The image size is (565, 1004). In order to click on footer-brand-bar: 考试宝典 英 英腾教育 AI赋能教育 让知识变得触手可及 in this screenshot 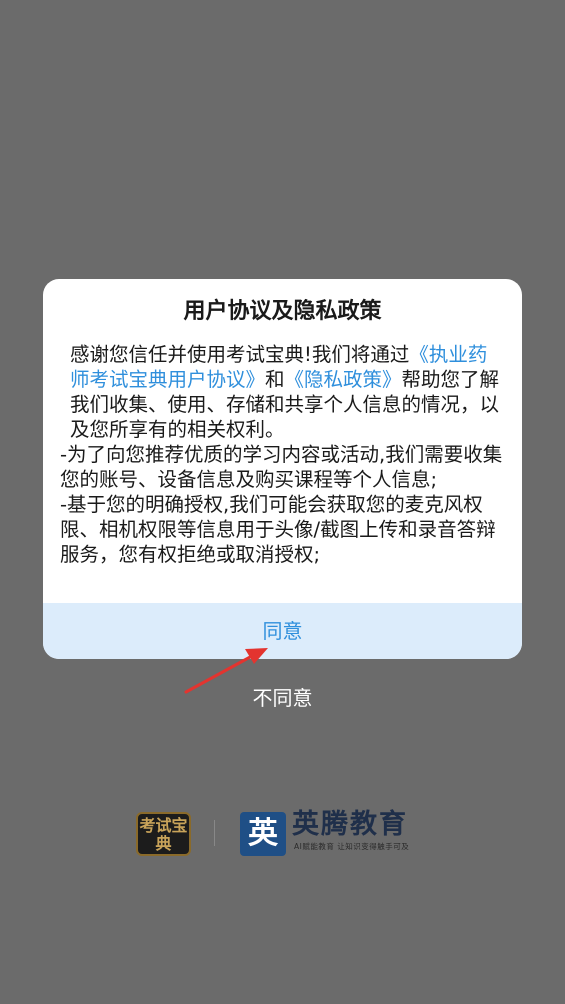, I will do `click(282, 835)`.